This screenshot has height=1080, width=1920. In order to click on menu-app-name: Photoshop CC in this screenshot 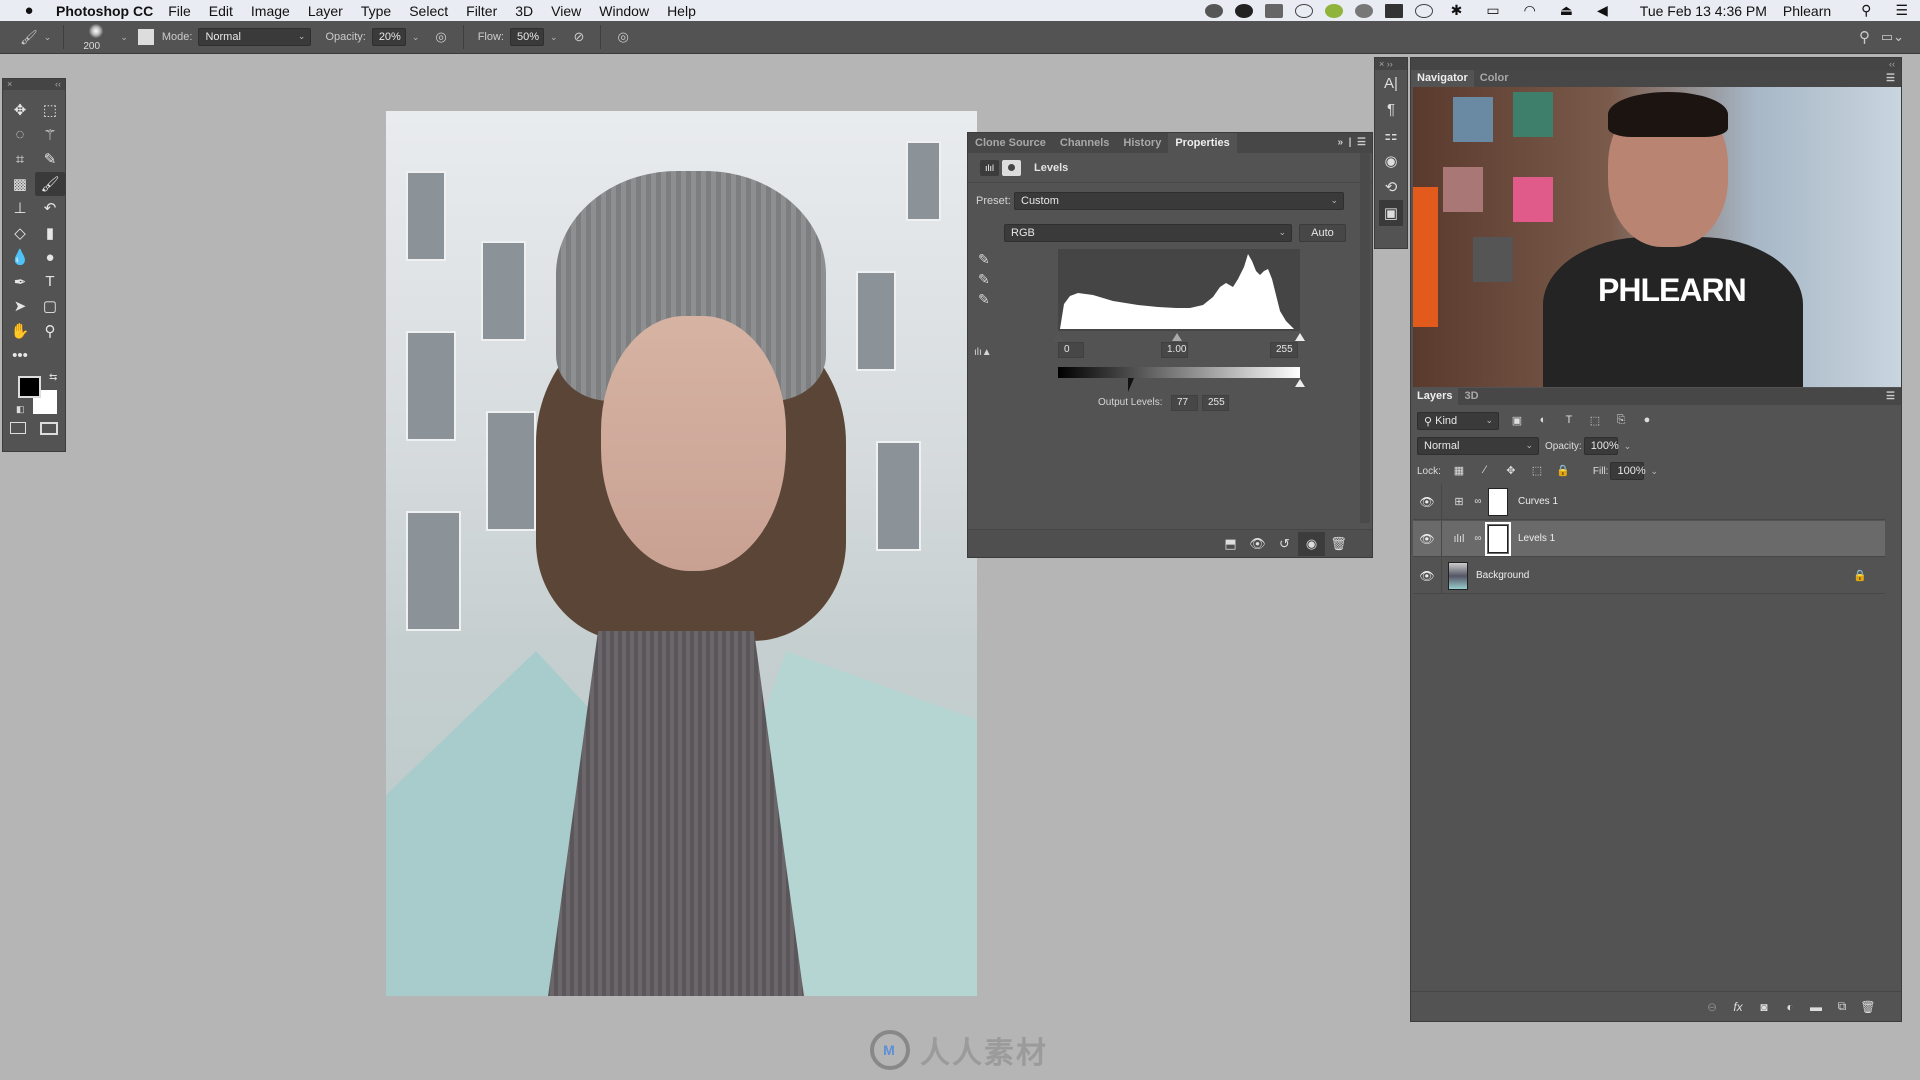, I will do `click(104, 11)`.